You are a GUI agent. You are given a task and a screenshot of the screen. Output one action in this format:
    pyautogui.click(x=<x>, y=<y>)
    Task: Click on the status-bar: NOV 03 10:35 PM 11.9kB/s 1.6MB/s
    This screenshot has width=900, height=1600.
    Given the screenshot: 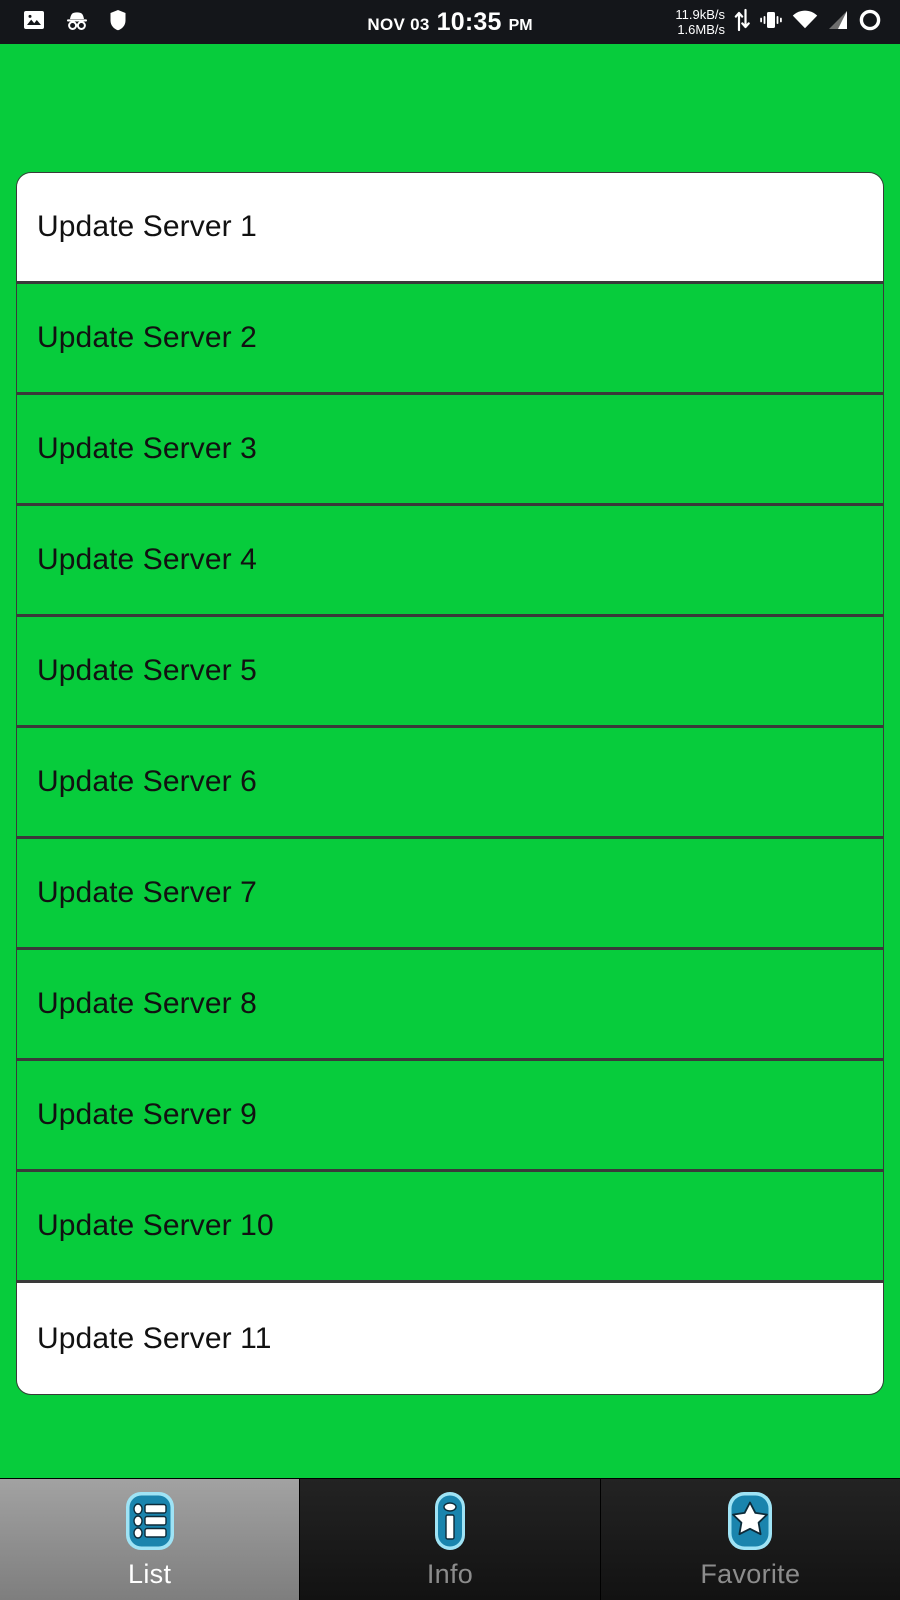 What is the action you would take?
    pyautogui.click(x=450, y=22)
    